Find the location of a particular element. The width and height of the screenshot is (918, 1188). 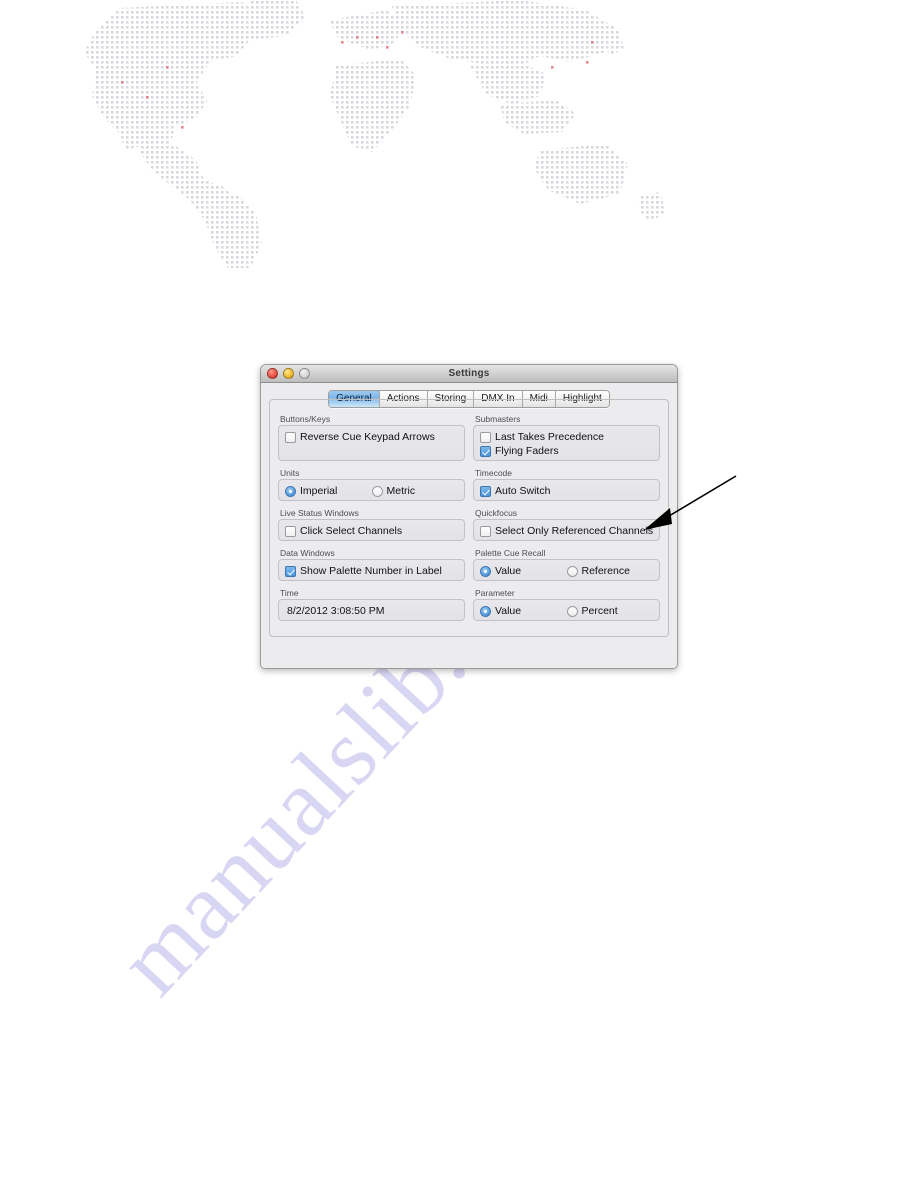

option-parameter-percent: Percent is located at coordinates (610, 611).